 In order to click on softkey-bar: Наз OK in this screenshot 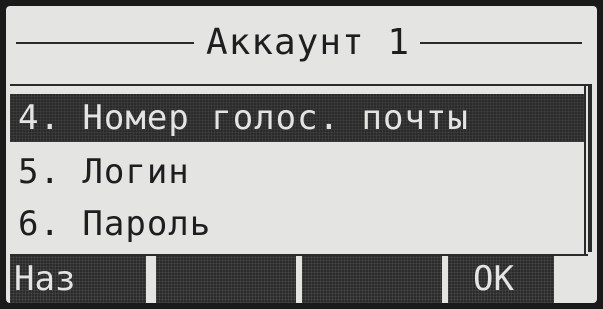, I will do `click(301, 279)`.